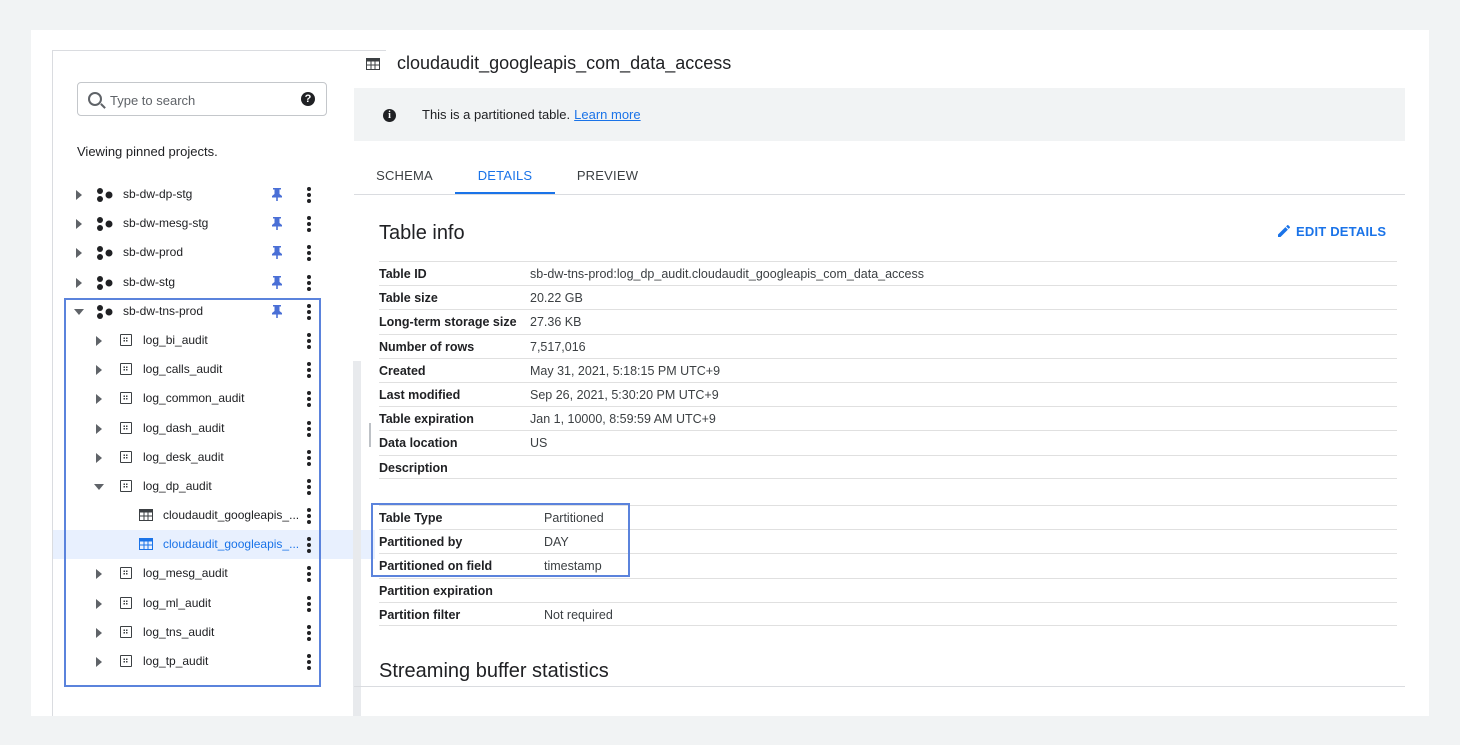  Describe the element at coordinates (95, 99) in the screenshot. I see `search-icon` at that location.